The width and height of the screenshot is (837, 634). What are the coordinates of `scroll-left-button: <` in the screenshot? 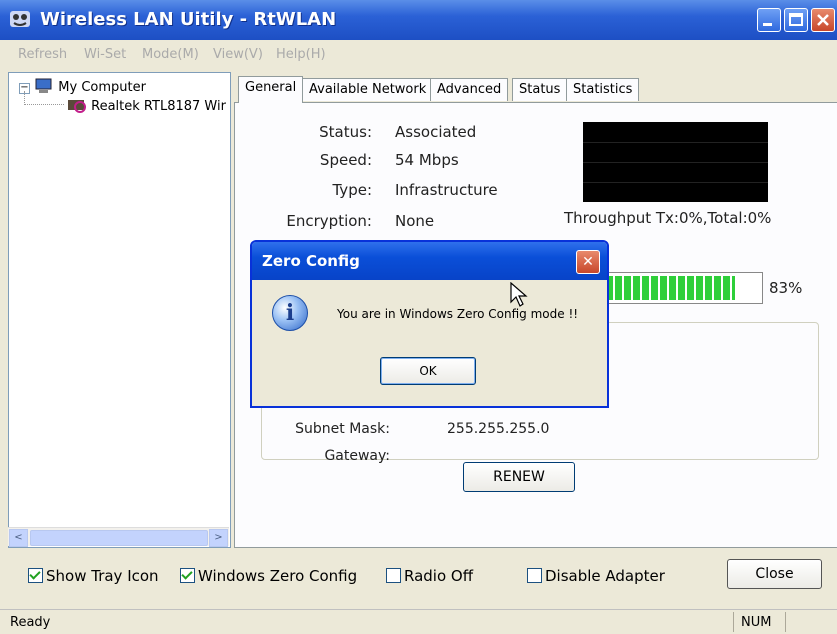 It's located at (18, 538).